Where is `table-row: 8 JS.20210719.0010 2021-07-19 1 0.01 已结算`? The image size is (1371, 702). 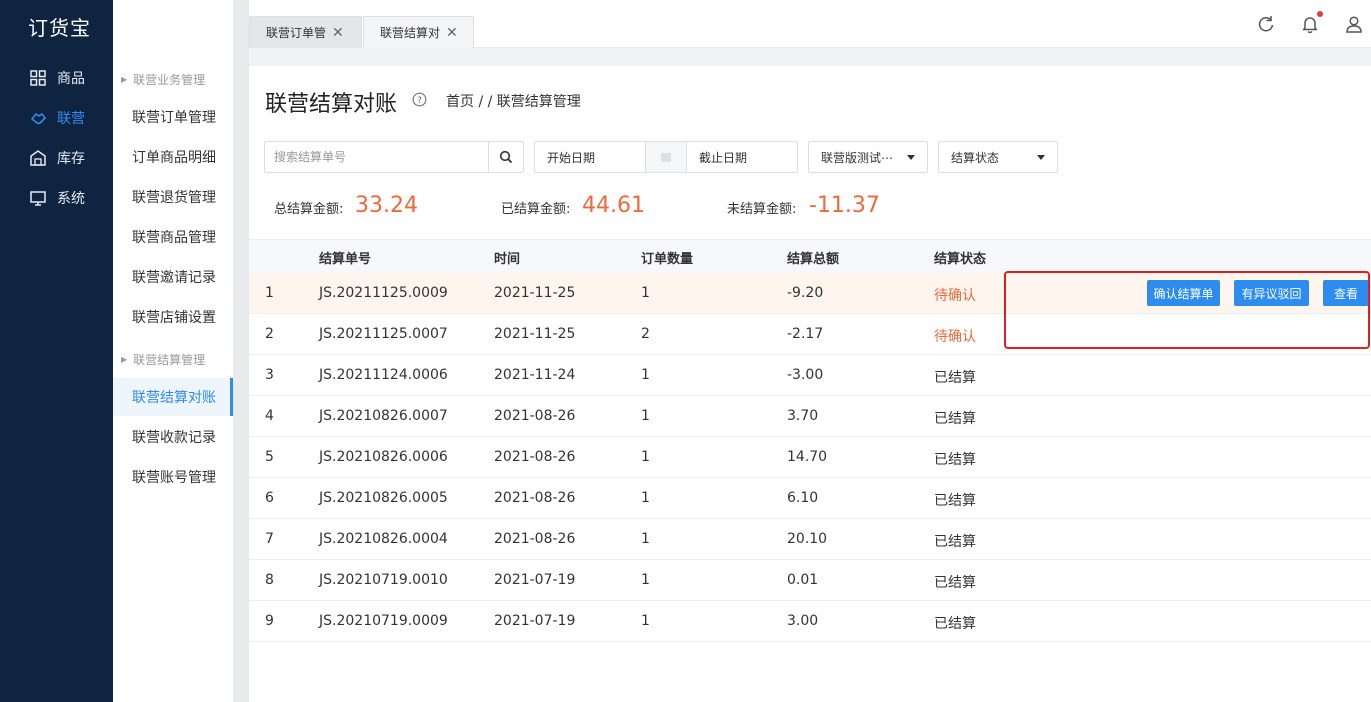 table-row: 8 JS.20210719.0010 2021-07-19 1 0.01 已结算 is located at coordinates (810, 580).